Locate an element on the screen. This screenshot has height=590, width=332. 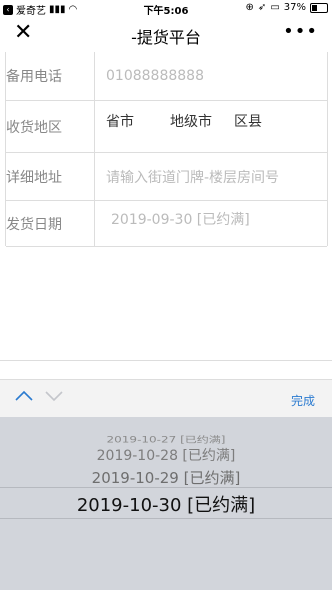
chevron-up-icon is located at coordinates (24, 396).